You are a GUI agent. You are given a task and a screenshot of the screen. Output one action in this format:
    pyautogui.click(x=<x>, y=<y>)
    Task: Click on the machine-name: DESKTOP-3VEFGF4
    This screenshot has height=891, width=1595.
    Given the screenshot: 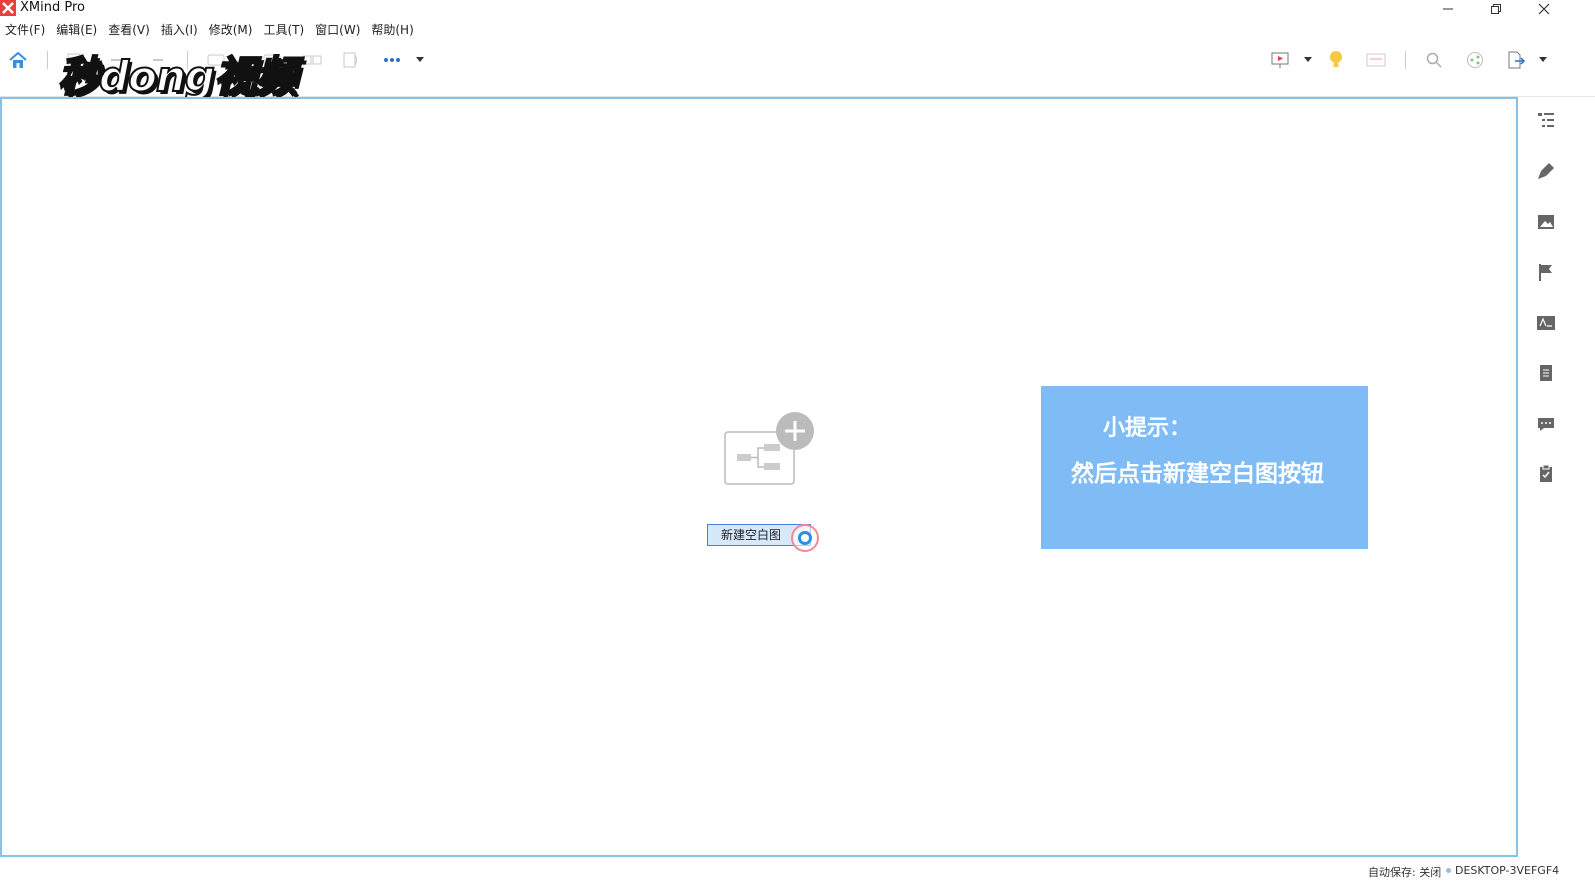 What is the action you would take?
    pyautogui.click(x=1507, y=870)
    